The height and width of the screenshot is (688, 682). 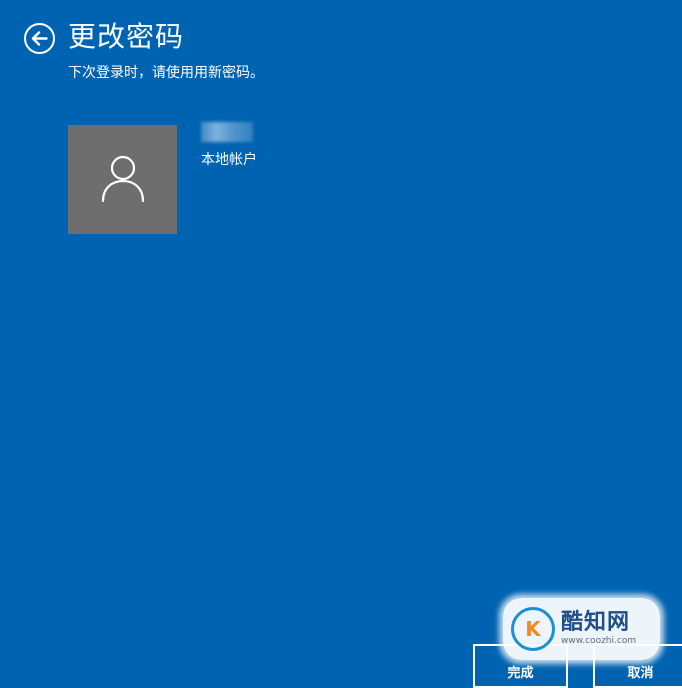 I want to click on avatar, so click(x=122, y=179).